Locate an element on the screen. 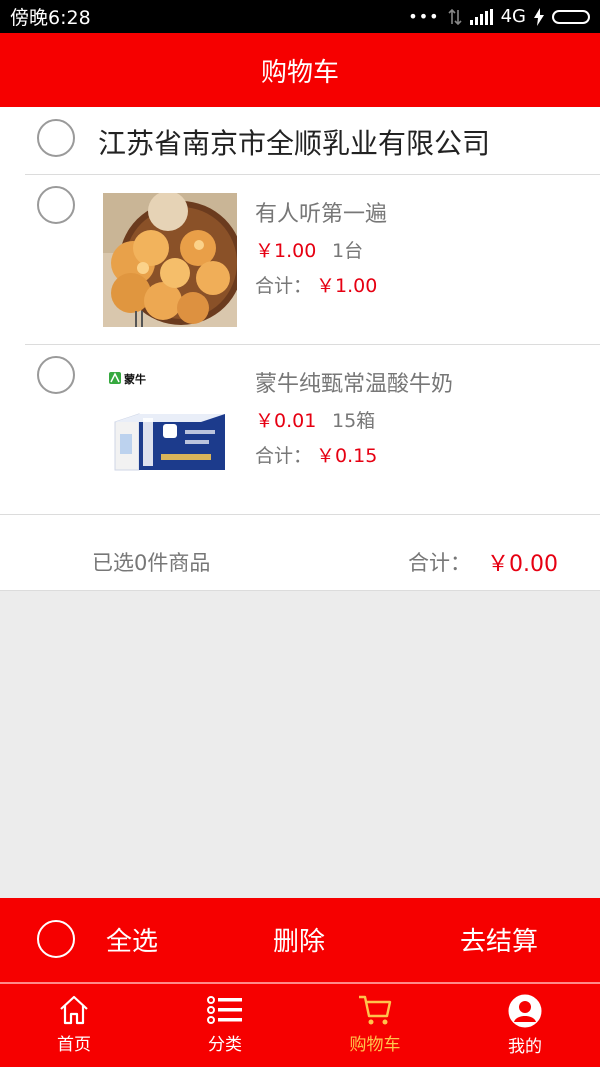 This screenshot has width=600, height=1067. status-bar: 傍晚6:28 ••• 4G is located at coordinates (300, 16).